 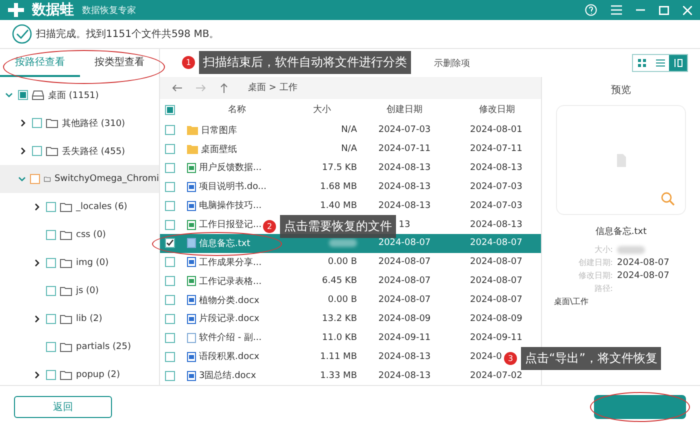 I want to click on modified-date: 2024-08-07, so click(x=496, y=300).